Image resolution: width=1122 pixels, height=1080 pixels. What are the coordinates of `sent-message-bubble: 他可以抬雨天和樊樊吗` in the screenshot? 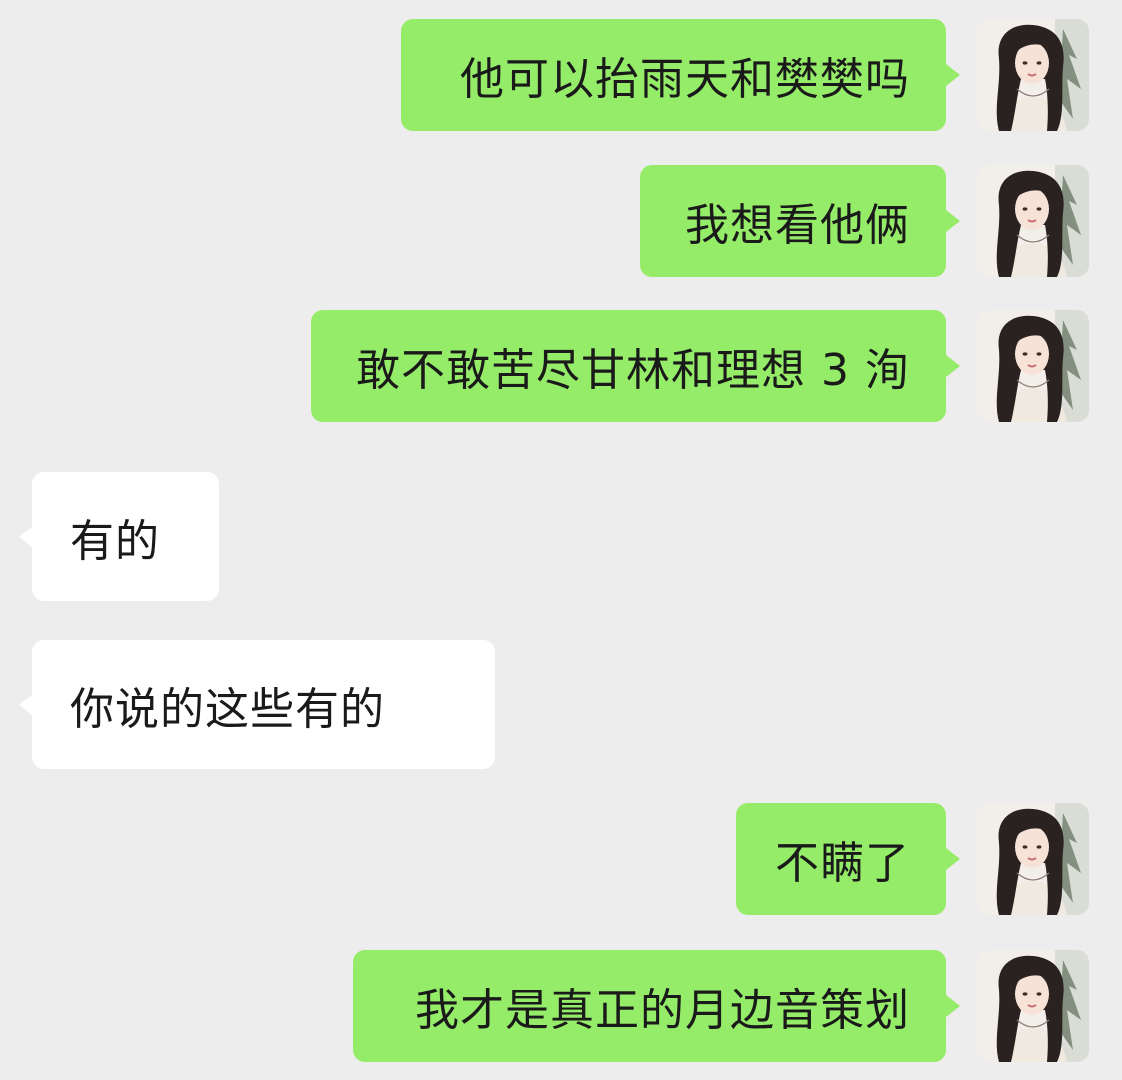 It's located at (673, 75).